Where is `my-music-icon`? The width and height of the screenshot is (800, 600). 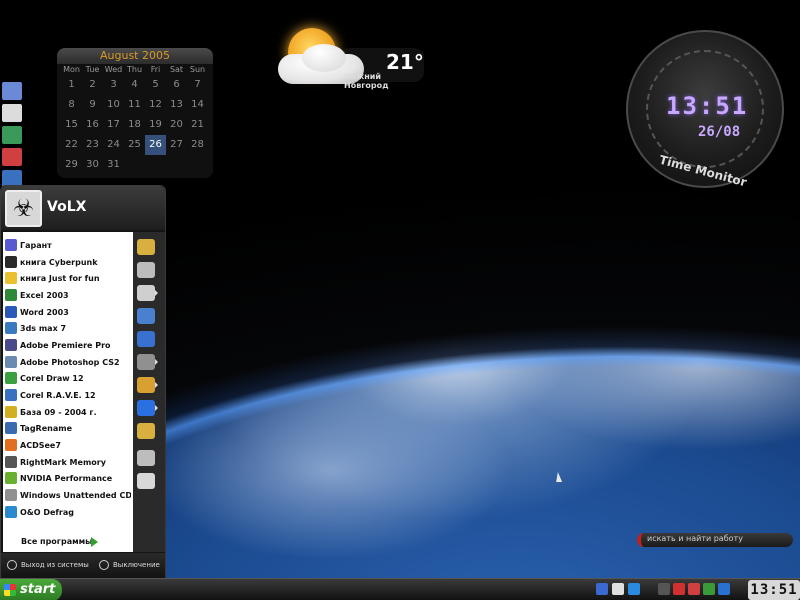 my-music-icon is located at coordinates (146, 270).